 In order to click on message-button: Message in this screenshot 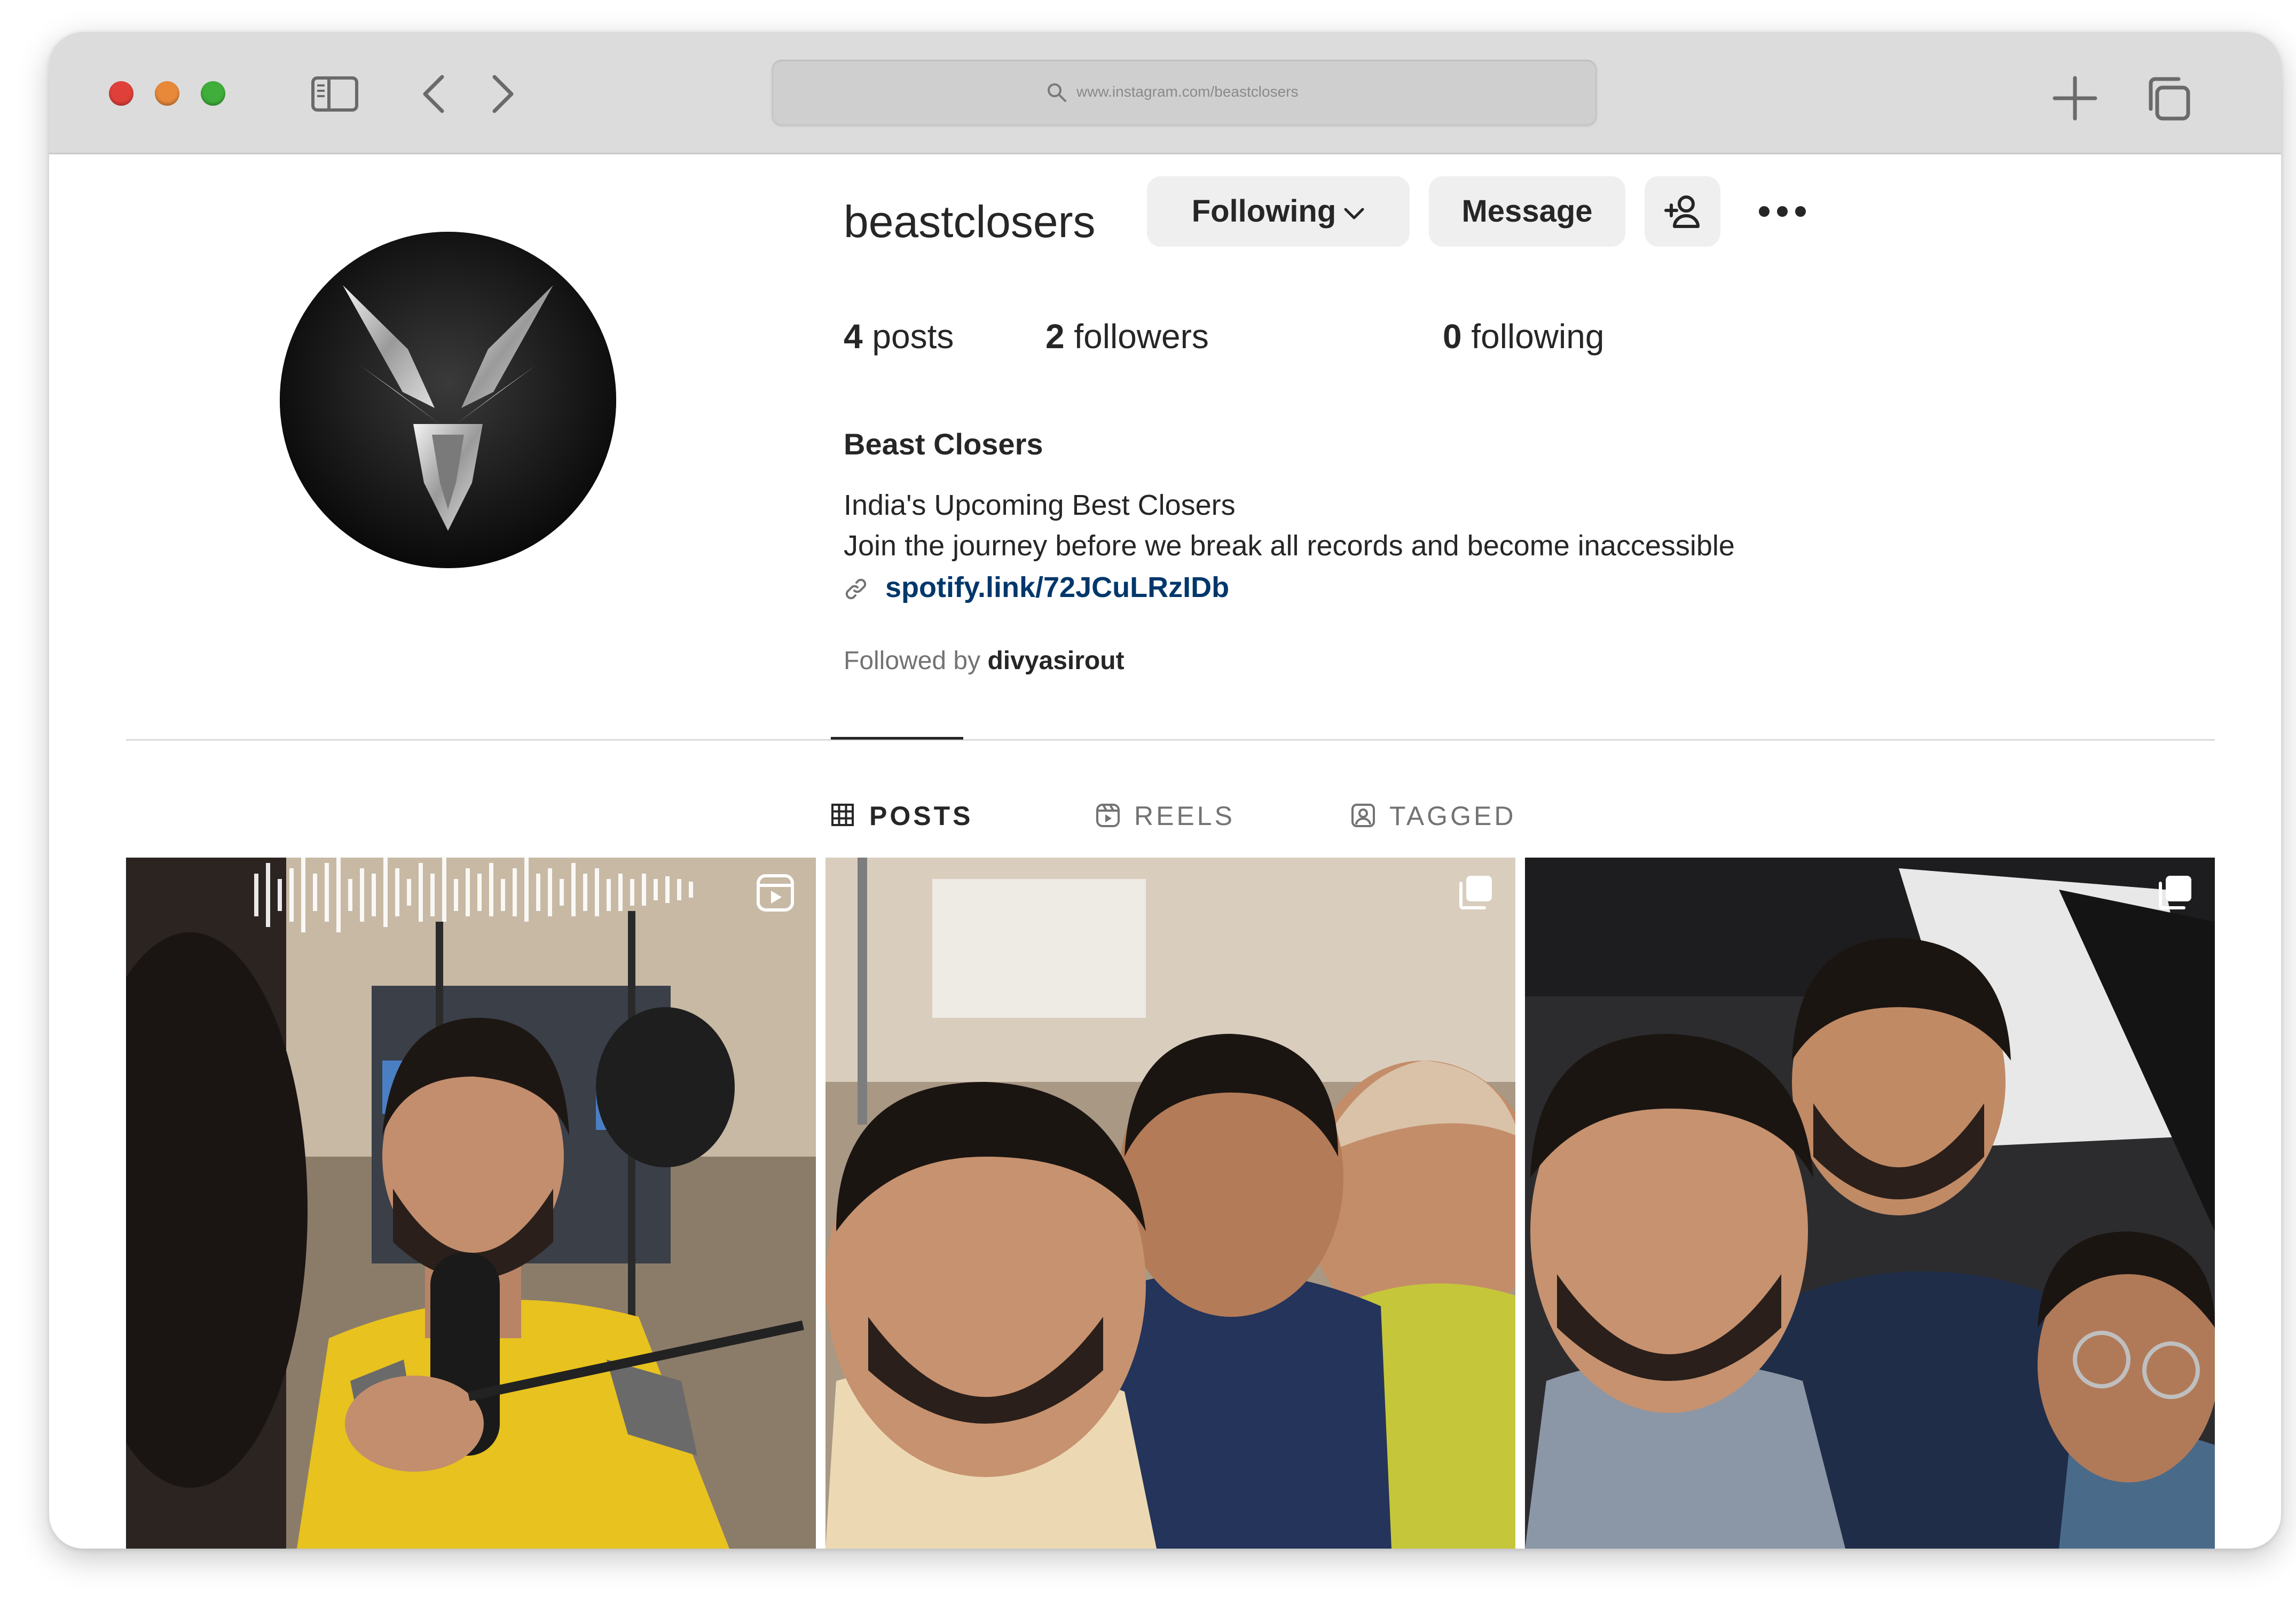, I will do `click(1527, 211)`.